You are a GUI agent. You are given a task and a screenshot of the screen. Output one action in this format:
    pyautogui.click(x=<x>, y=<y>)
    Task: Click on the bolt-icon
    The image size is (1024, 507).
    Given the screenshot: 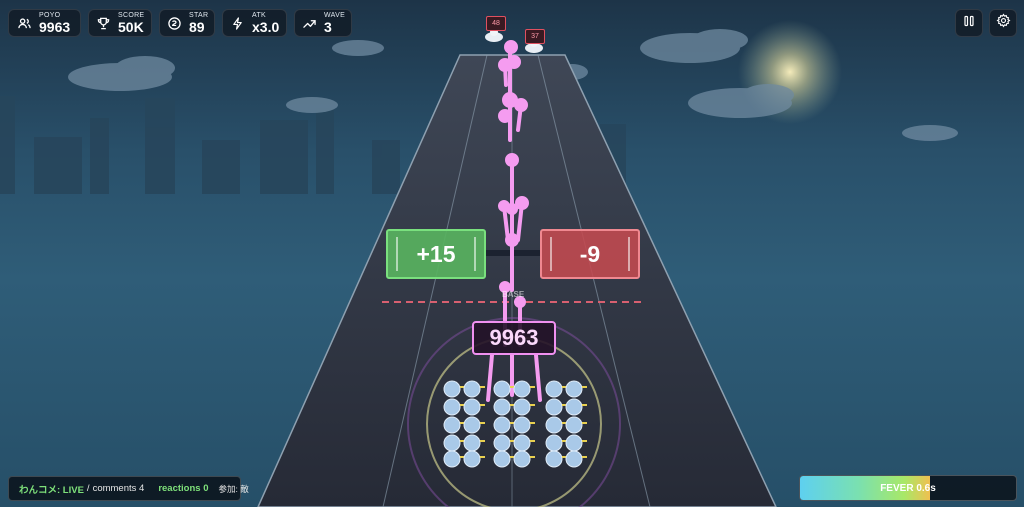 What is the action you would take?
    pyautogui.click(x=237, y=23)
    